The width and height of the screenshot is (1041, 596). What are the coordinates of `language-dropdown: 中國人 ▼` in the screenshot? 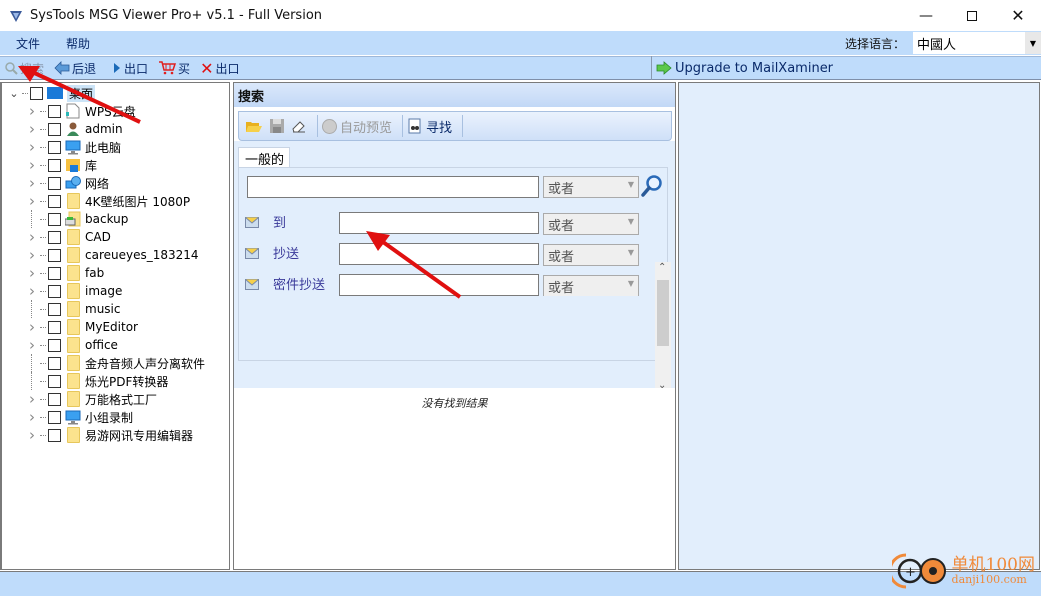 It's located at (977, 43).